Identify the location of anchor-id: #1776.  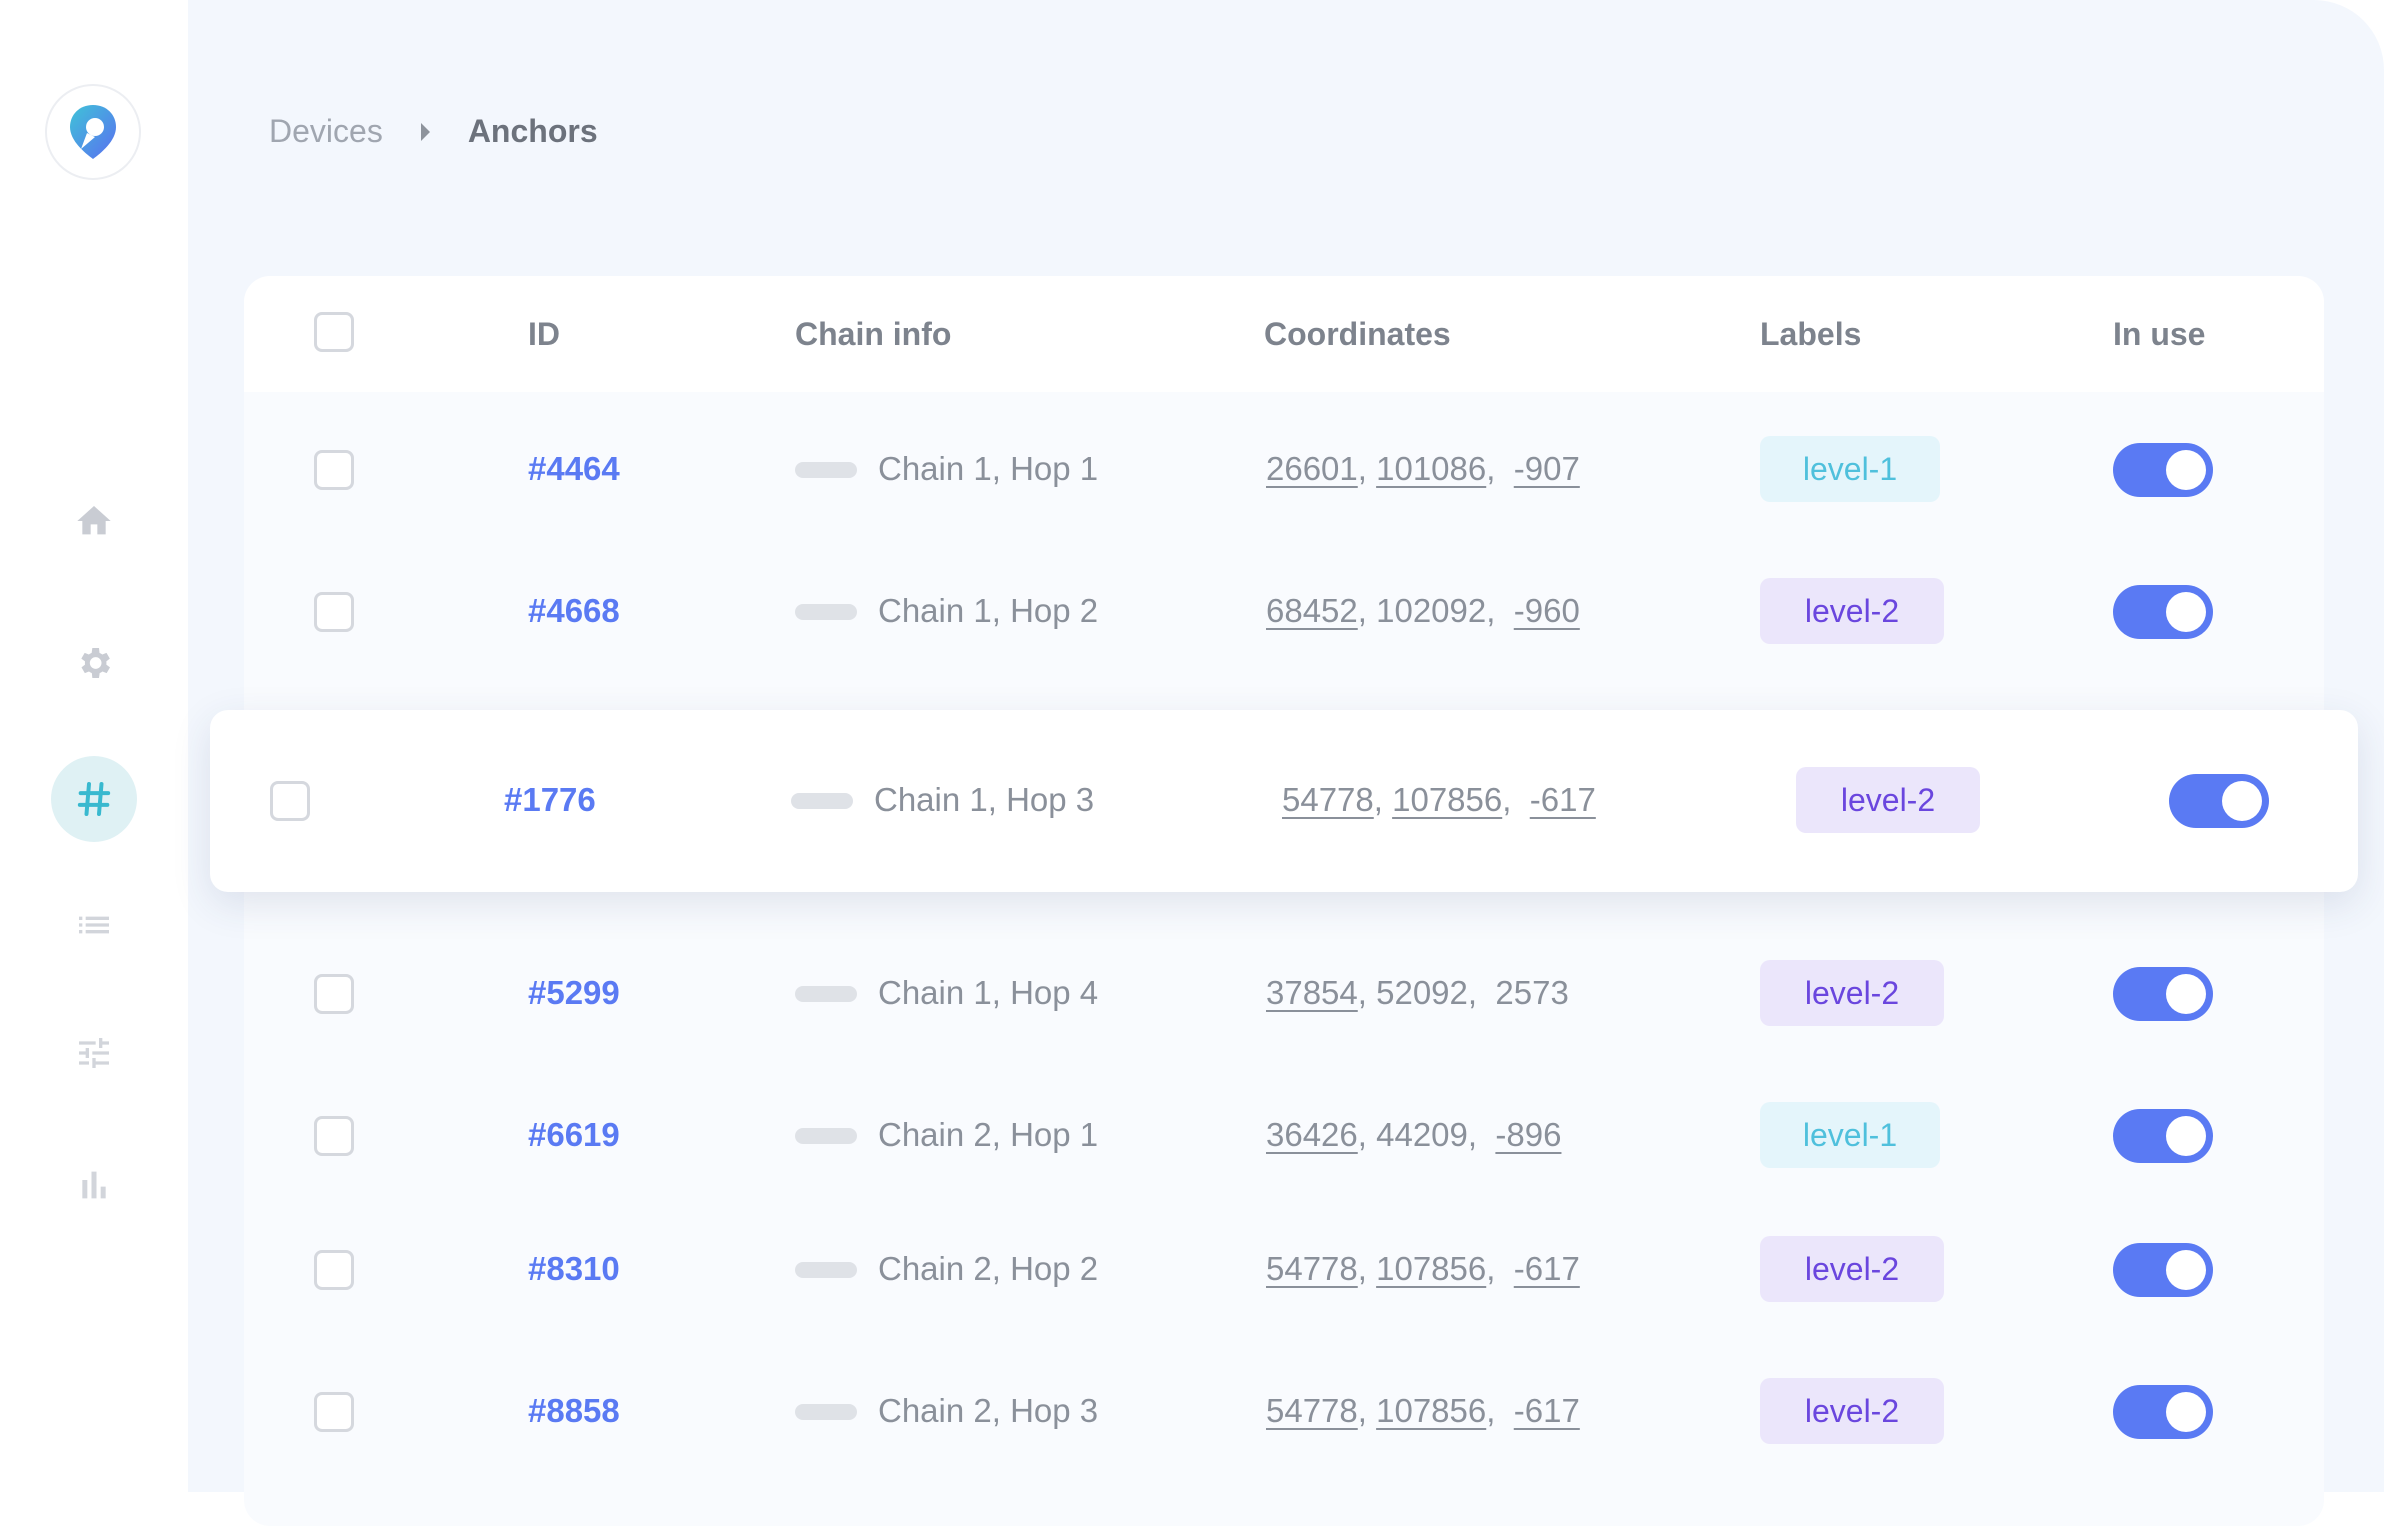
(550, 800).